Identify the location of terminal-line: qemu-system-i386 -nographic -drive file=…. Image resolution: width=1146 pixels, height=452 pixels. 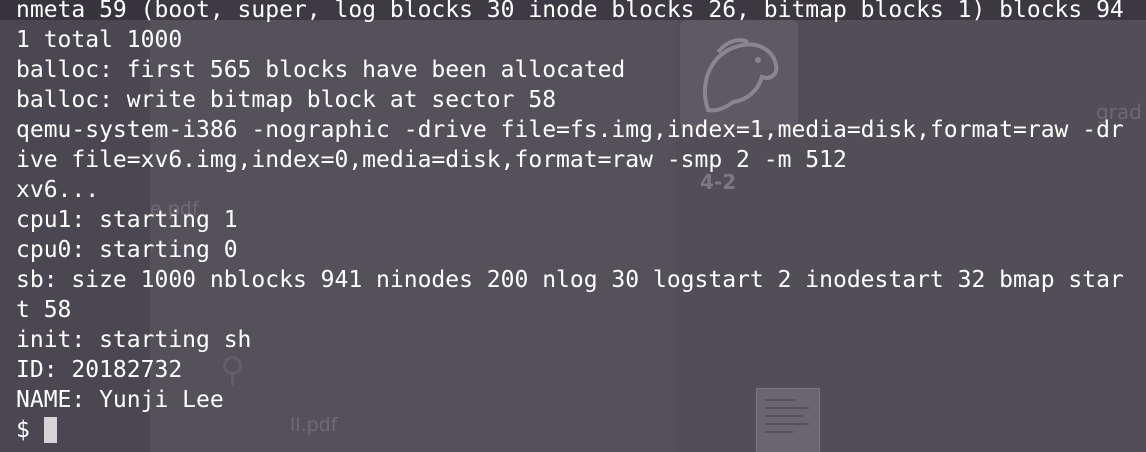
(570, 130).